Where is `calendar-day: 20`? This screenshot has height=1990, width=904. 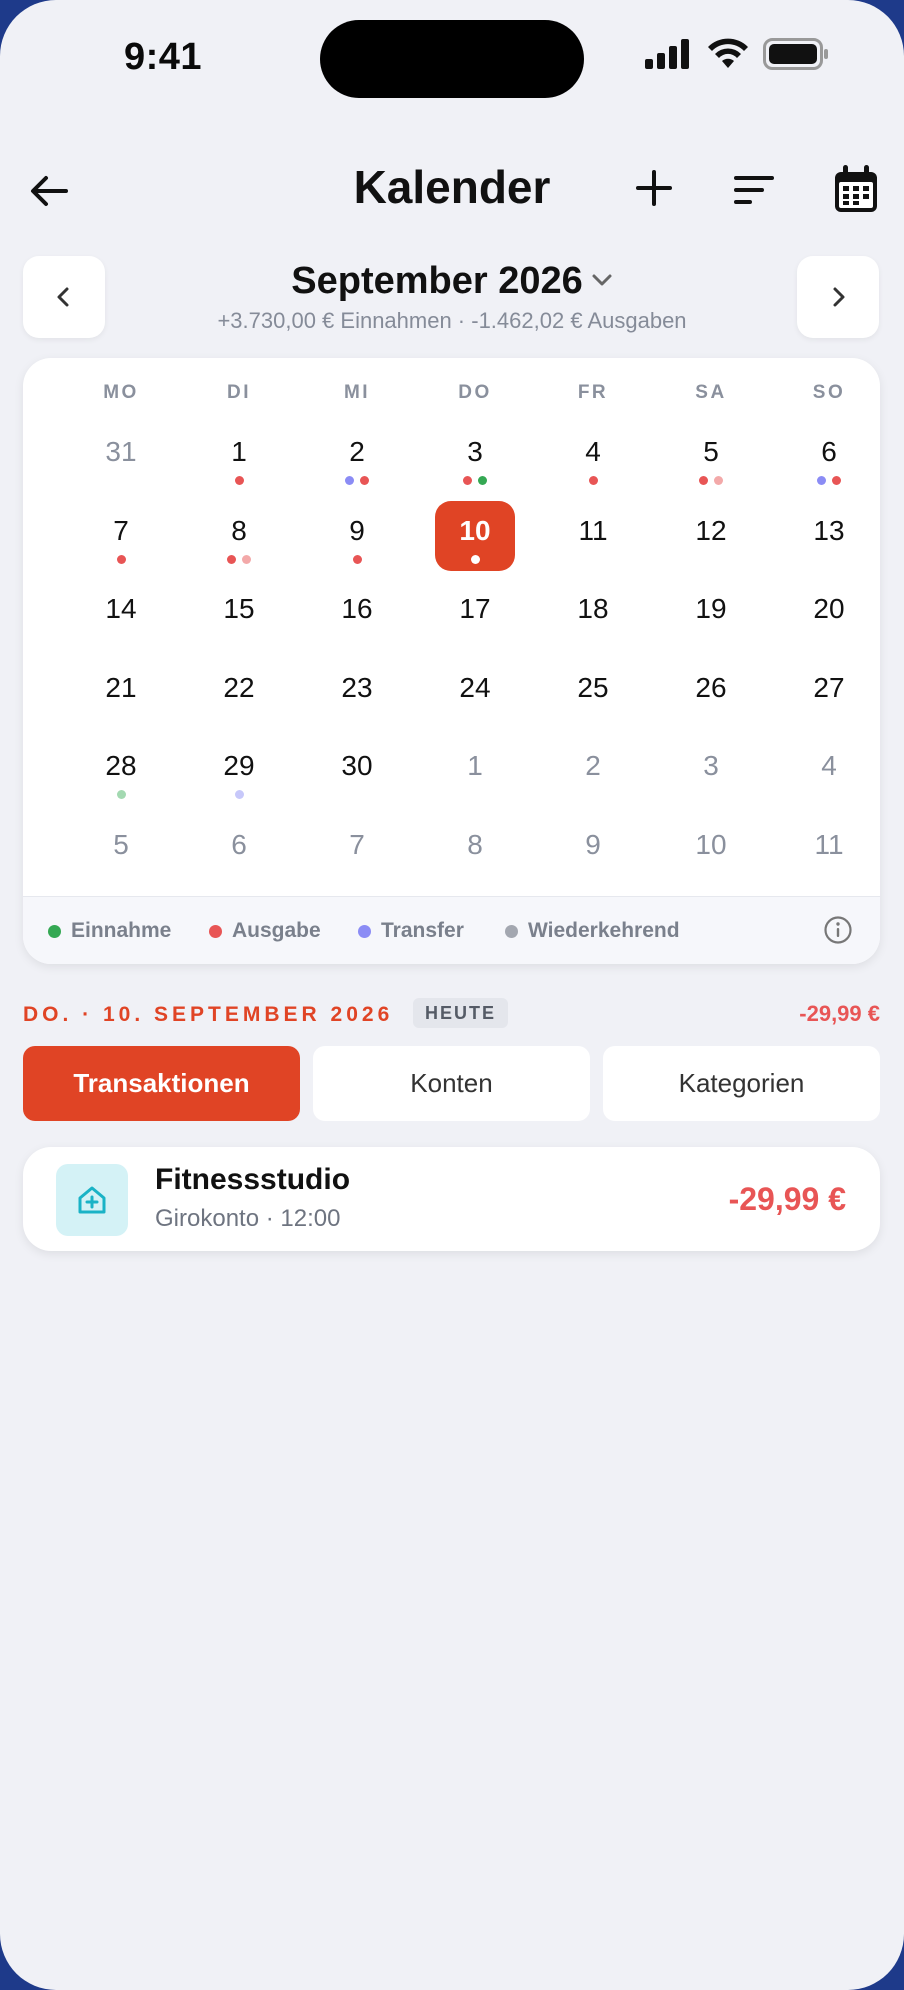
calendar-day: 20 is located at coordinates (825, 616).